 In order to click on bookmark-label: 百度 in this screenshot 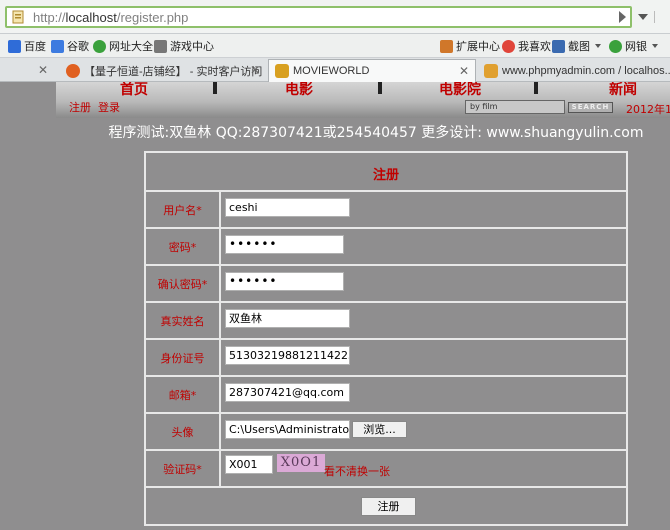, I will do `click(35, 47)`.